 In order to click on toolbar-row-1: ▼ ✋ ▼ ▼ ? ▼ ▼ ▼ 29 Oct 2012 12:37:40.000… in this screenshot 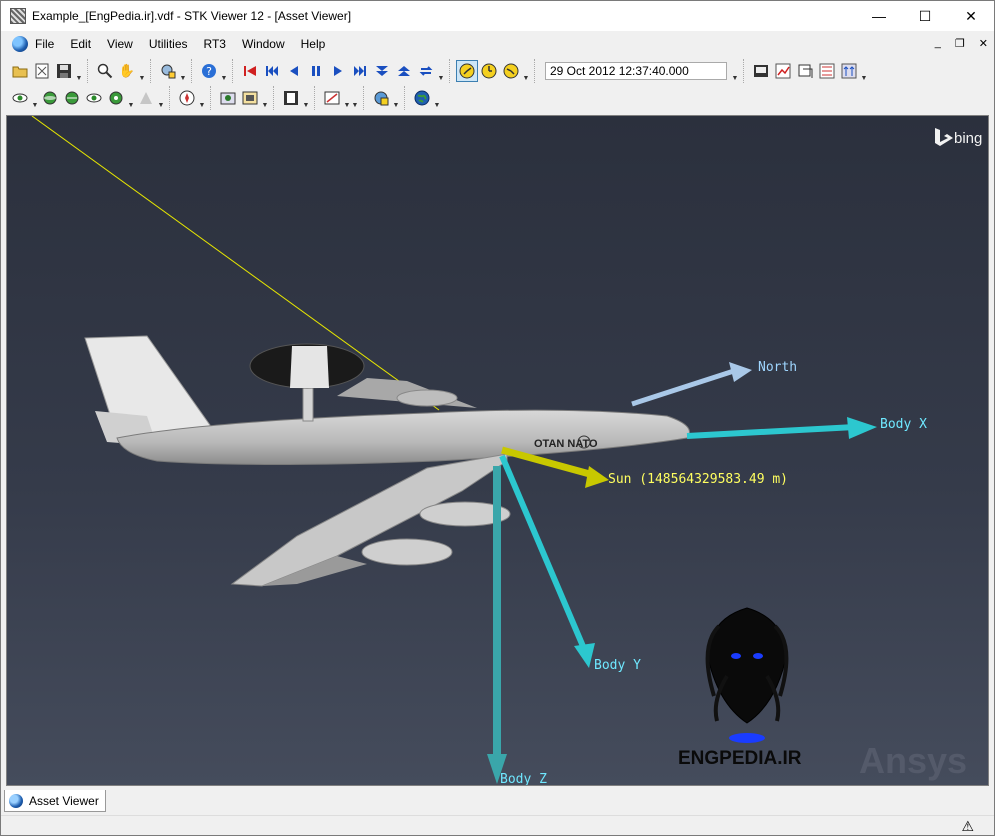, I will do `click(497, 71)`.